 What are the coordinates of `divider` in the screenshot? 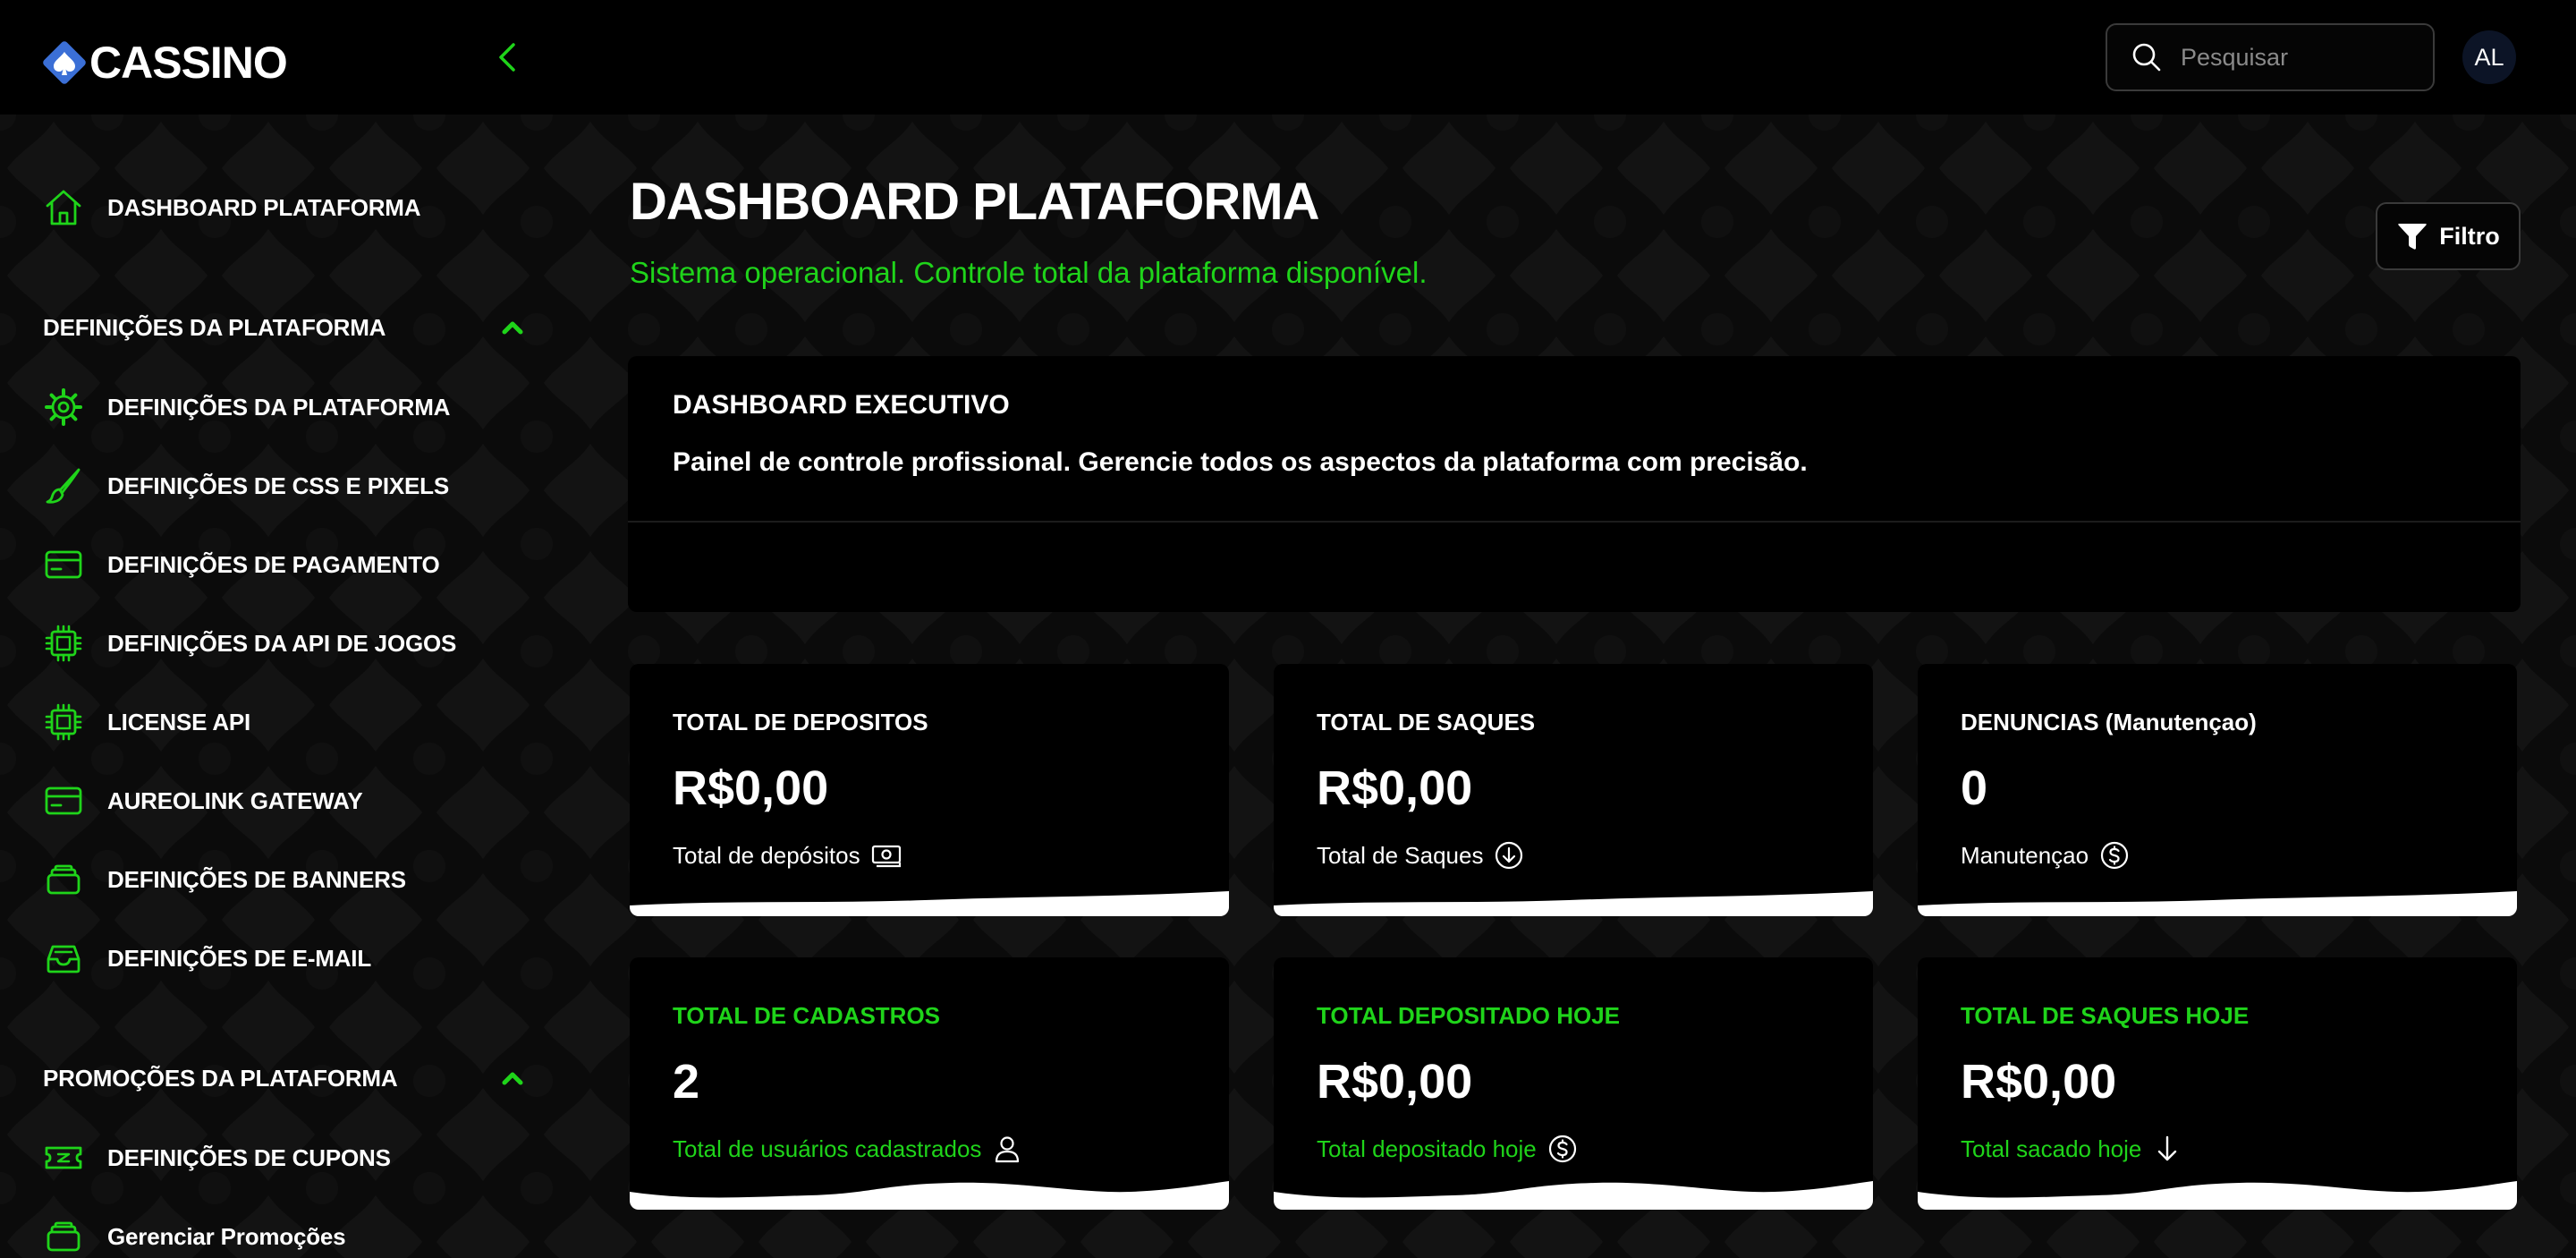 It's located at (1574, 522).